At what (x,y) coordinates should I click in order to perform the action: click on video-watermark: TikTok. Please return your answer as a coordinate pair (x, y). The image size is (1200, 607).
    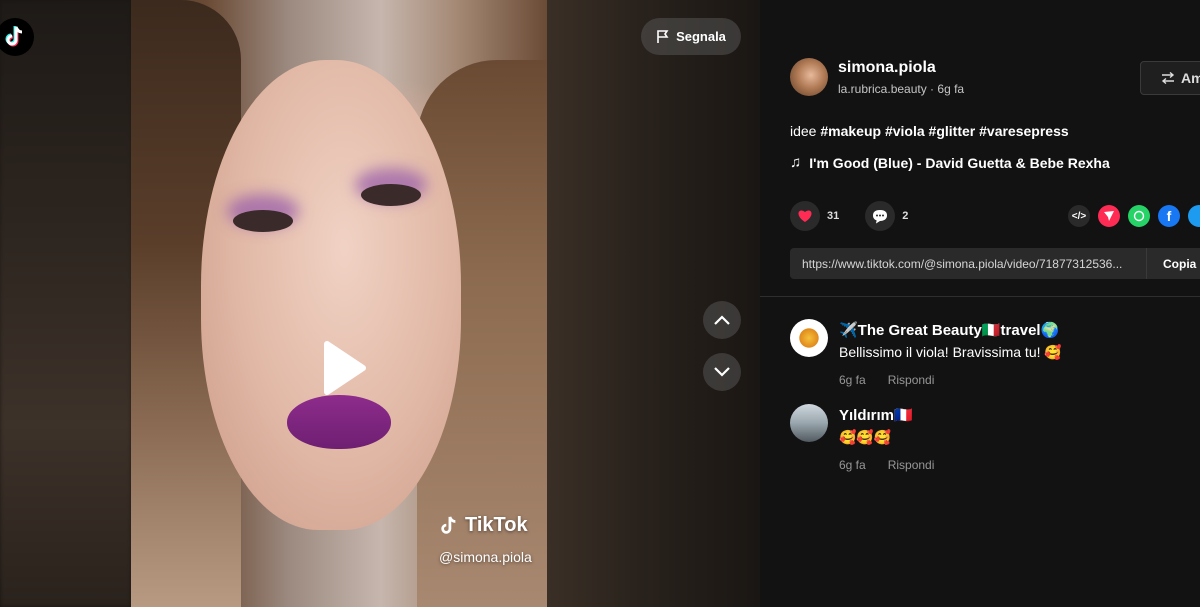
    Looking at the image, I should click on (483, 525).